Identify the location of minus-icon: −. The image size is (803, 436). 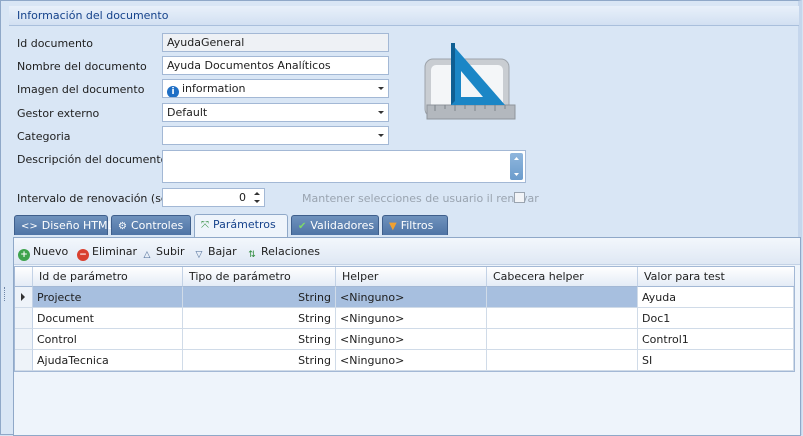
(83, 255).